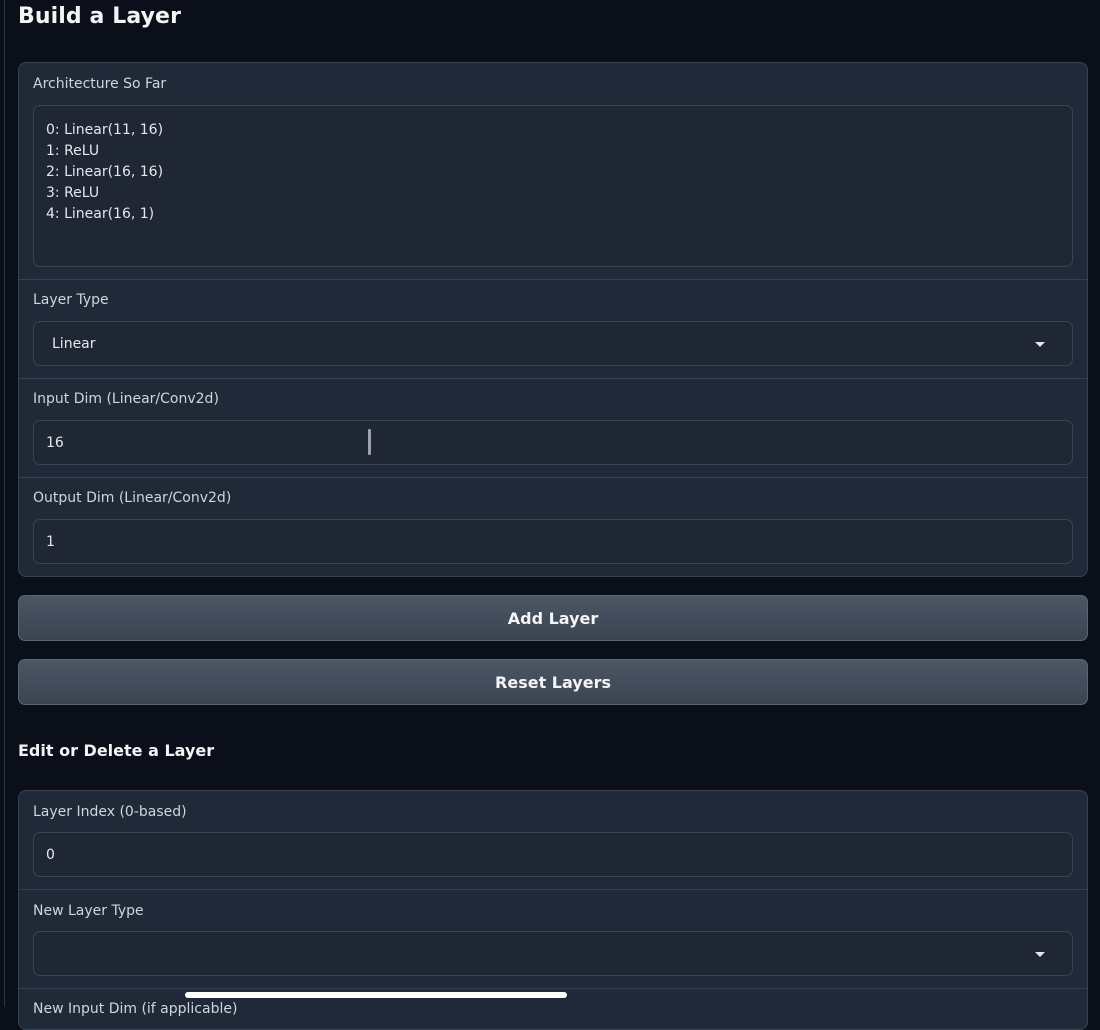 This screenshot has width=1100, height=1030. Describe the element at coordinates (50, 854) in the screenshot. I see `layer-index-value: 0` at that location.